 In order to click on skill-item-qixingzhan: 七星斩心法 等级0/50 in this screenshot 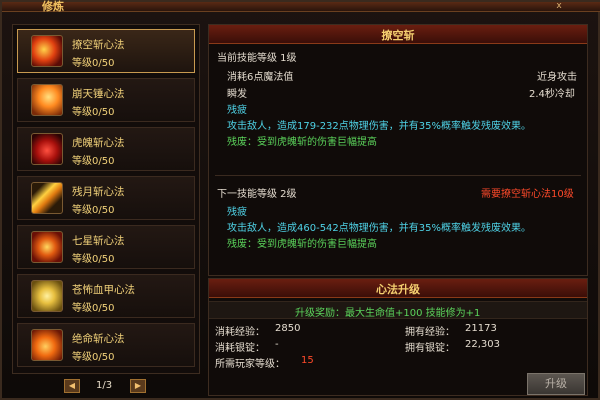, I will do `click(106, 247)`.